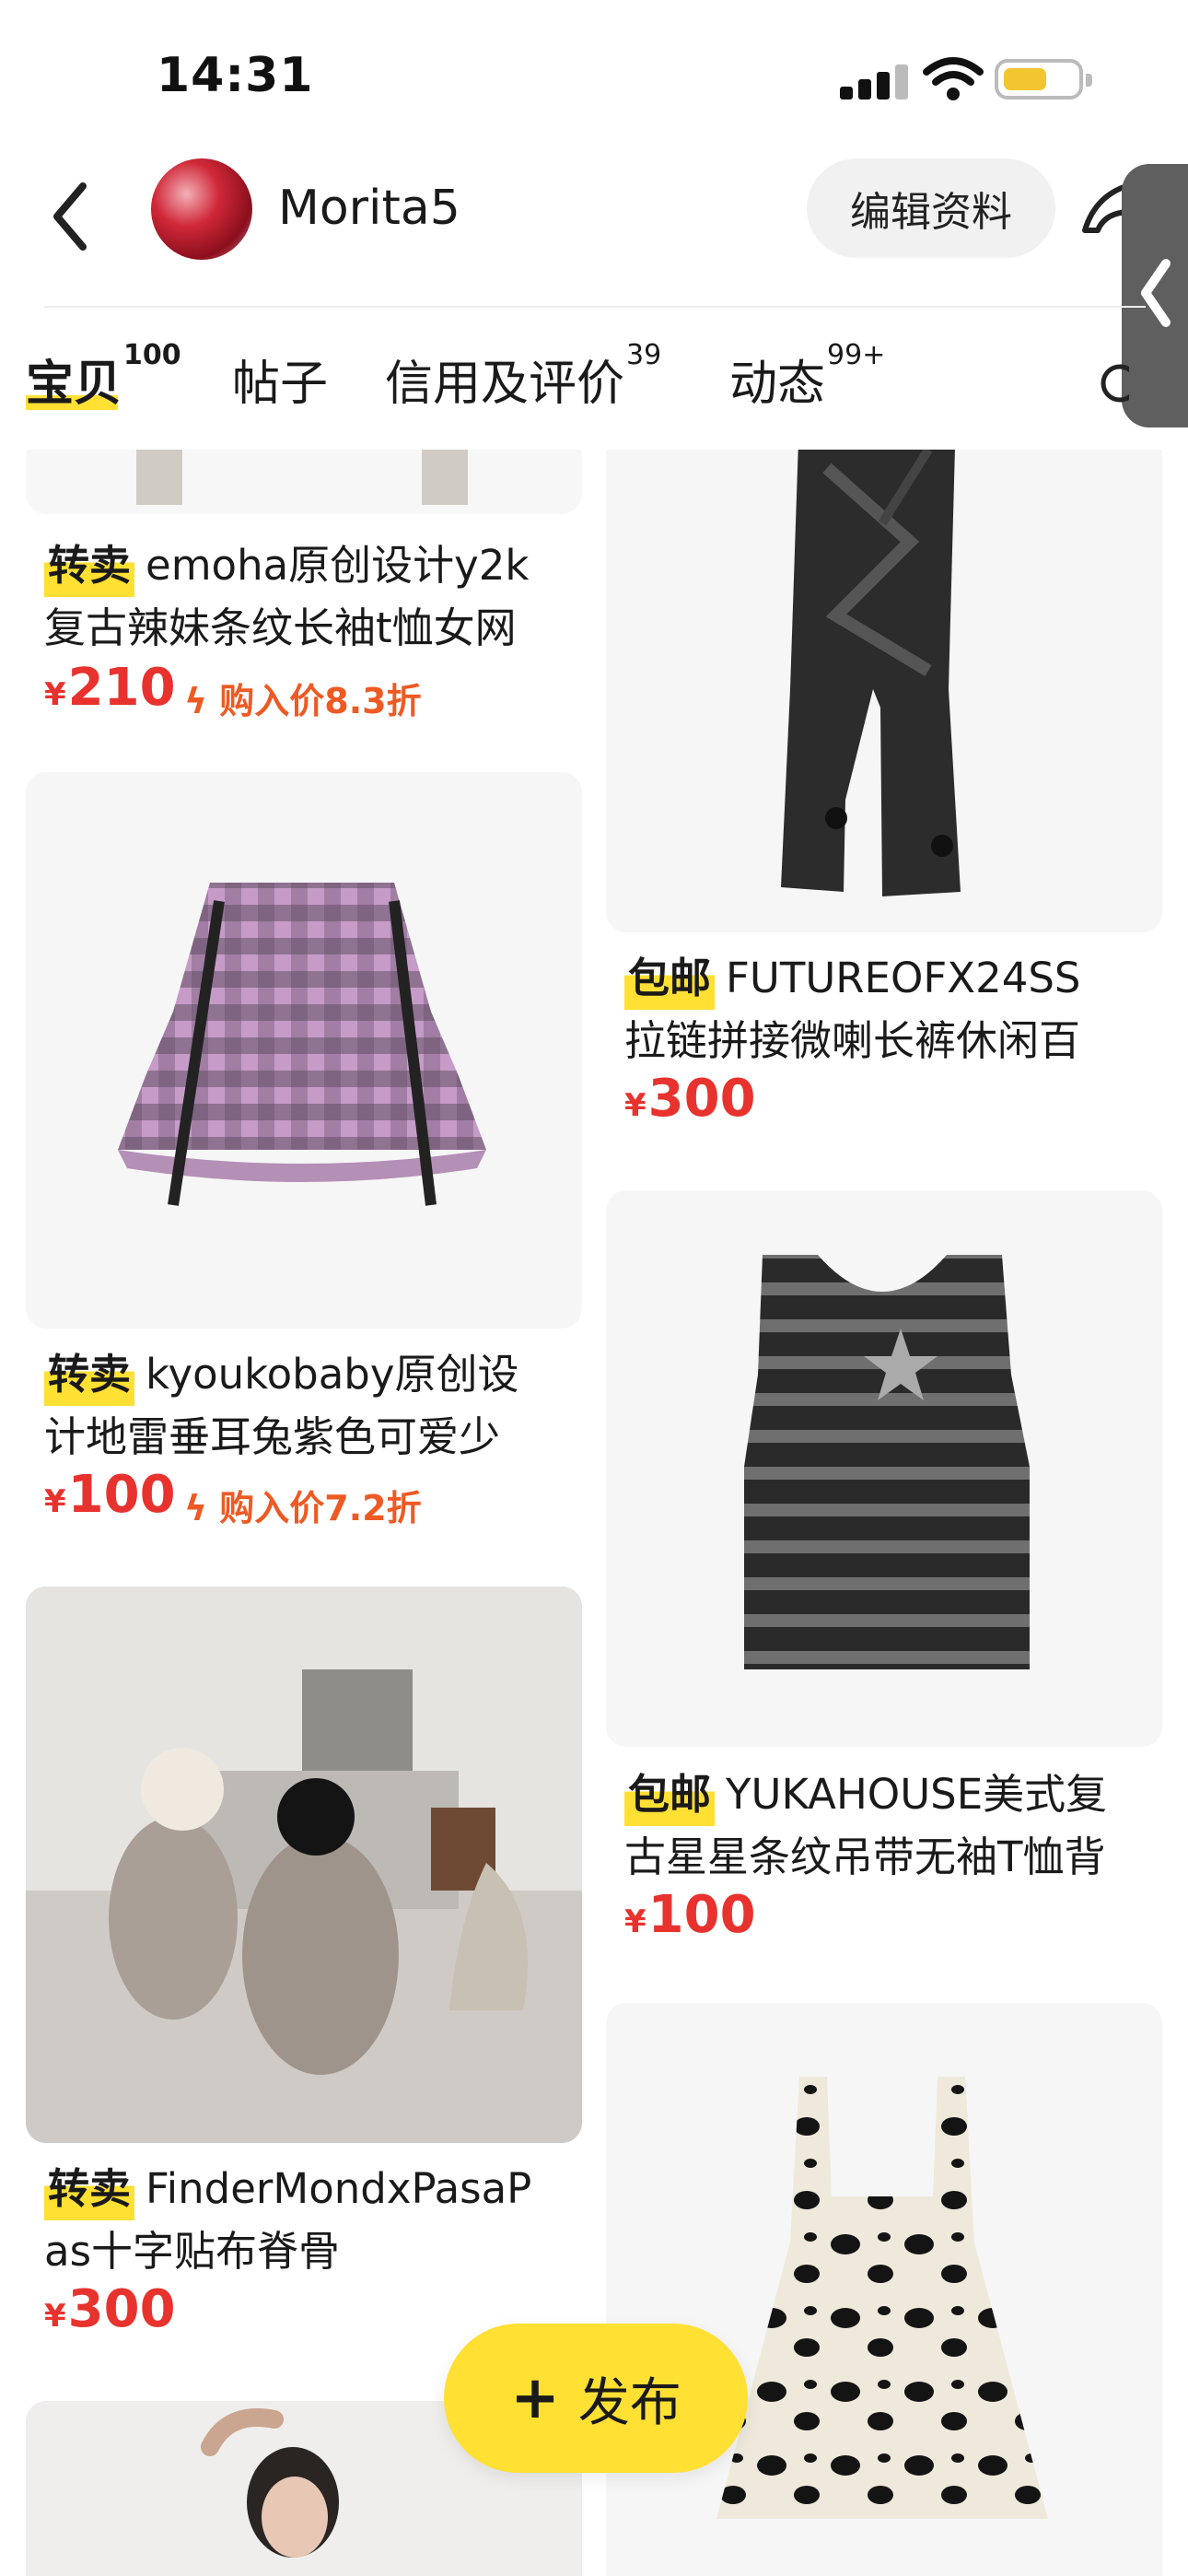 This screenshot has height=2576, width=1188. What do you see at coordinates (865, 1856) in the screenshot?
I see `title-line: 古星星条纹吊带无袖T恤背` at bounding box center [865, 1856].